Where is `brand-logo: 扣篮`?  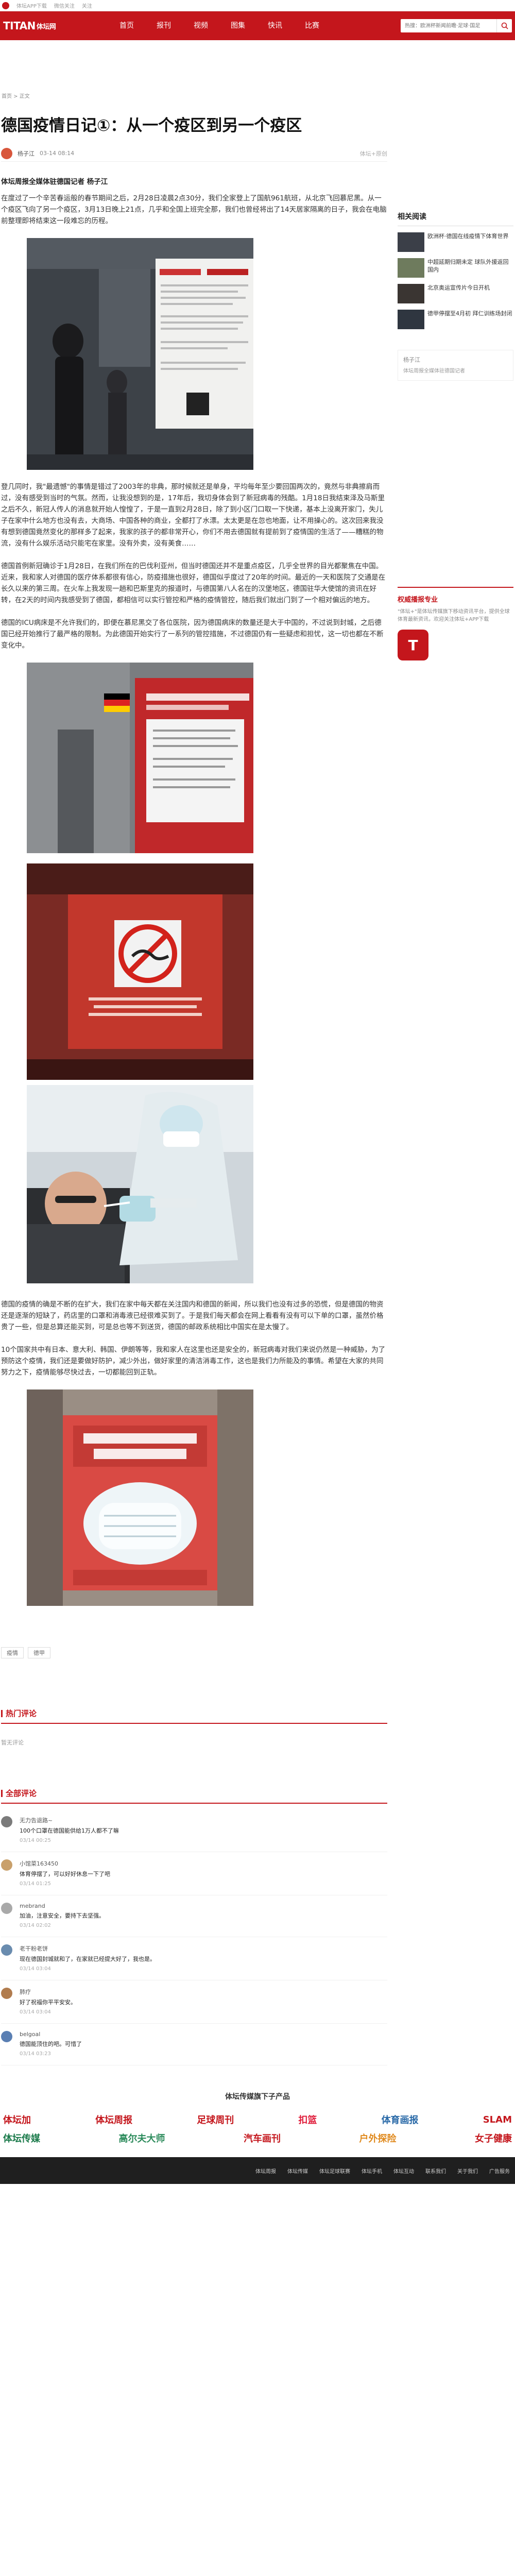
brand-logo: 扣篮 is located at coordinates (307, 2119).